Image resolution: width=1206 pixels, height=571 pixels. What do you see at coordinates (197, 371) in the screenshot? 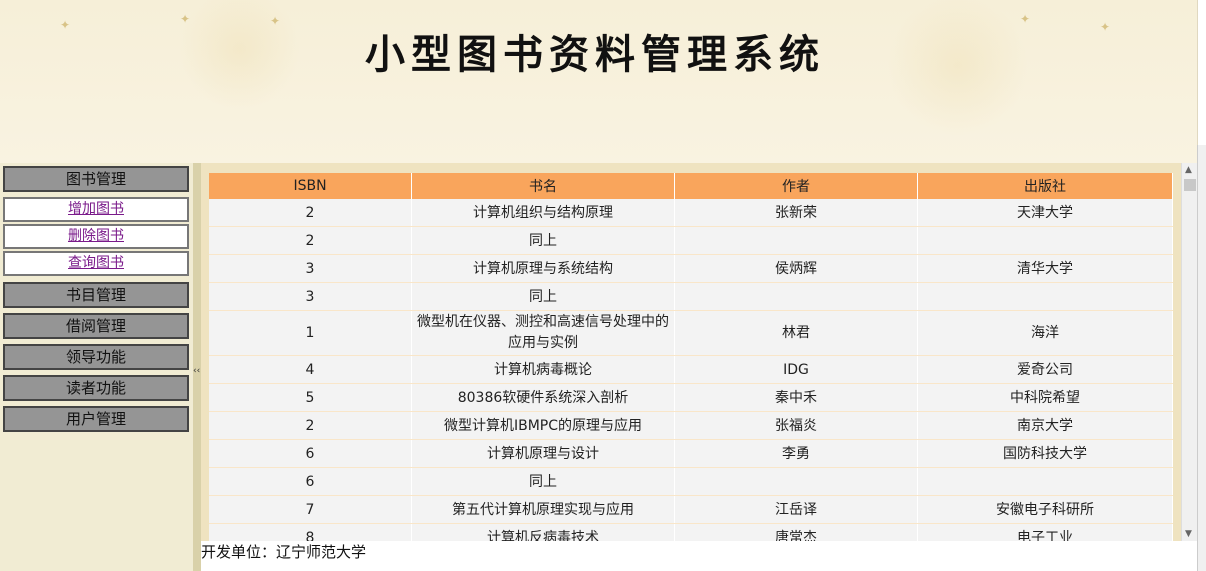
I see `collapse-arrow-icon: ‹‹` at bounding box center [197, 371].